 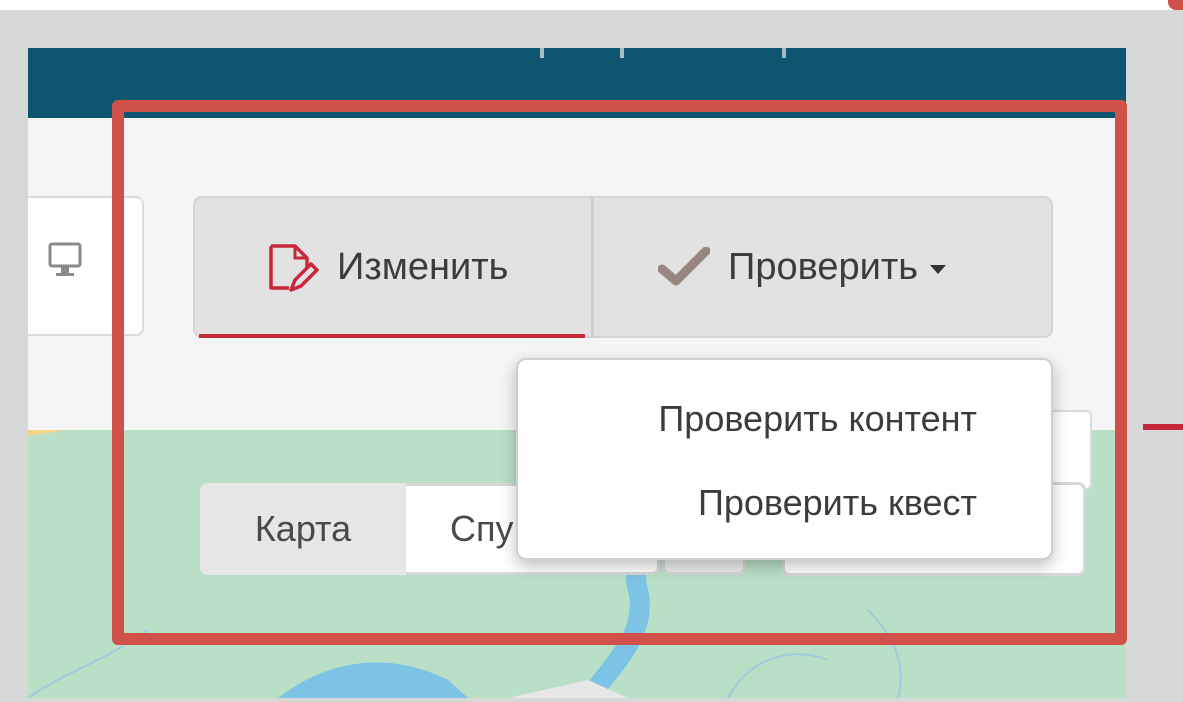 What do you see at coordinates (591, 5) in the screenshot?
I see `top-border` at bounding box center [591, 5].